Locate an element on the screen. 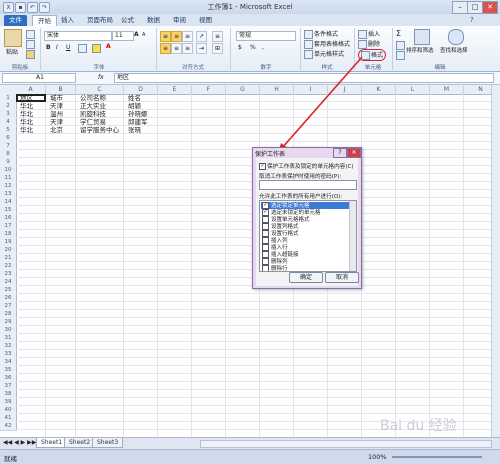 The height and width of the screenshot is (464, 500). permission-item: 删除行 is located at coordinates (305, 268).